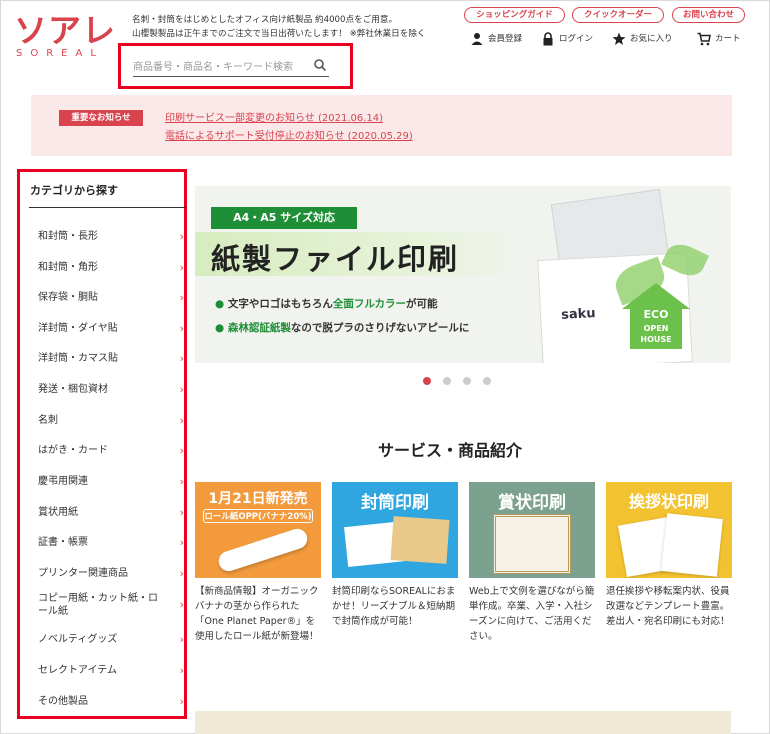 The image size is (770, 734). Describe the element at coordinates (380, 328) in the screenshot. I see `bullet-text: なので脱プラのさりげないアピールに` at that location.